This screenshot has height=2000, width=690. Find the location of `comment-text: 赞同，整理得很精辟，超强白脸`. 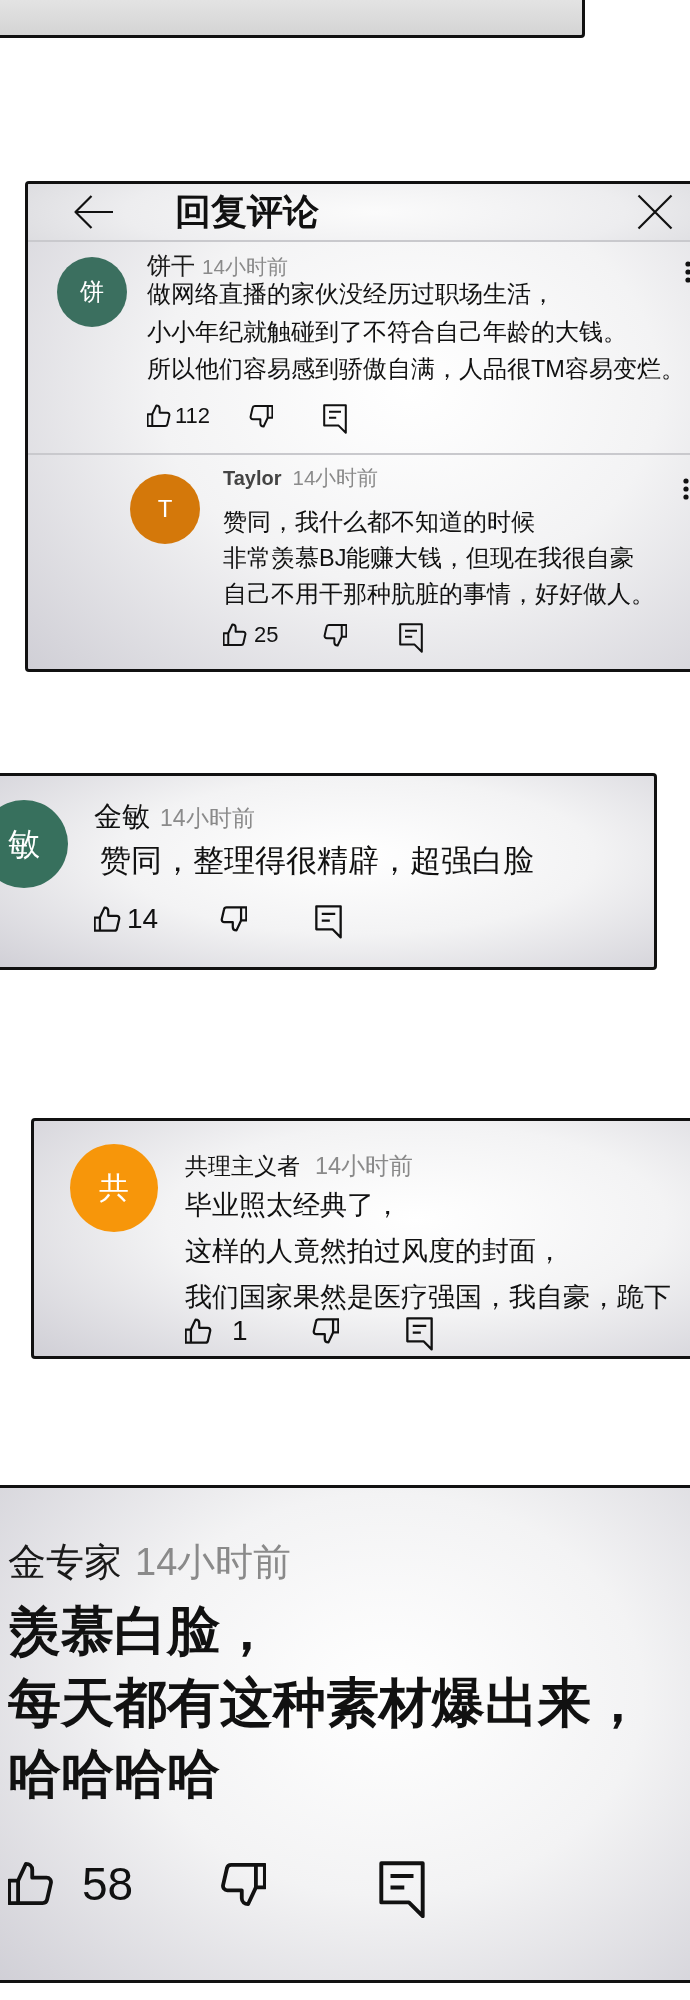

comment-text: 赞同，整理得很精辟，超强白脸 is located at coordinates (317, 861).